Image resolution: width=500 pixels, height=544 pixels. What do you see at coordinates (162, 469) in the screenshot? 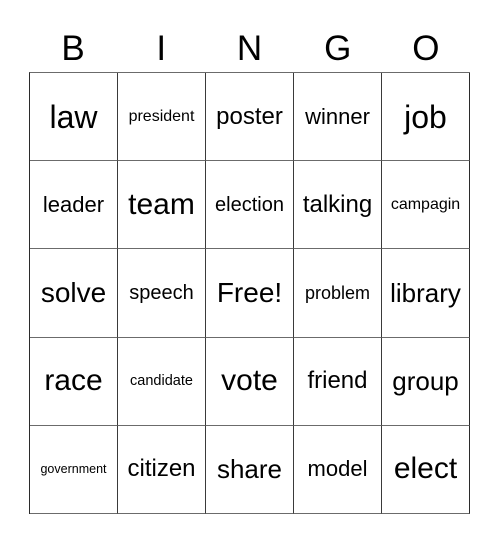
I see `bingo-cell: citizen` at bounding box center [162, 469].